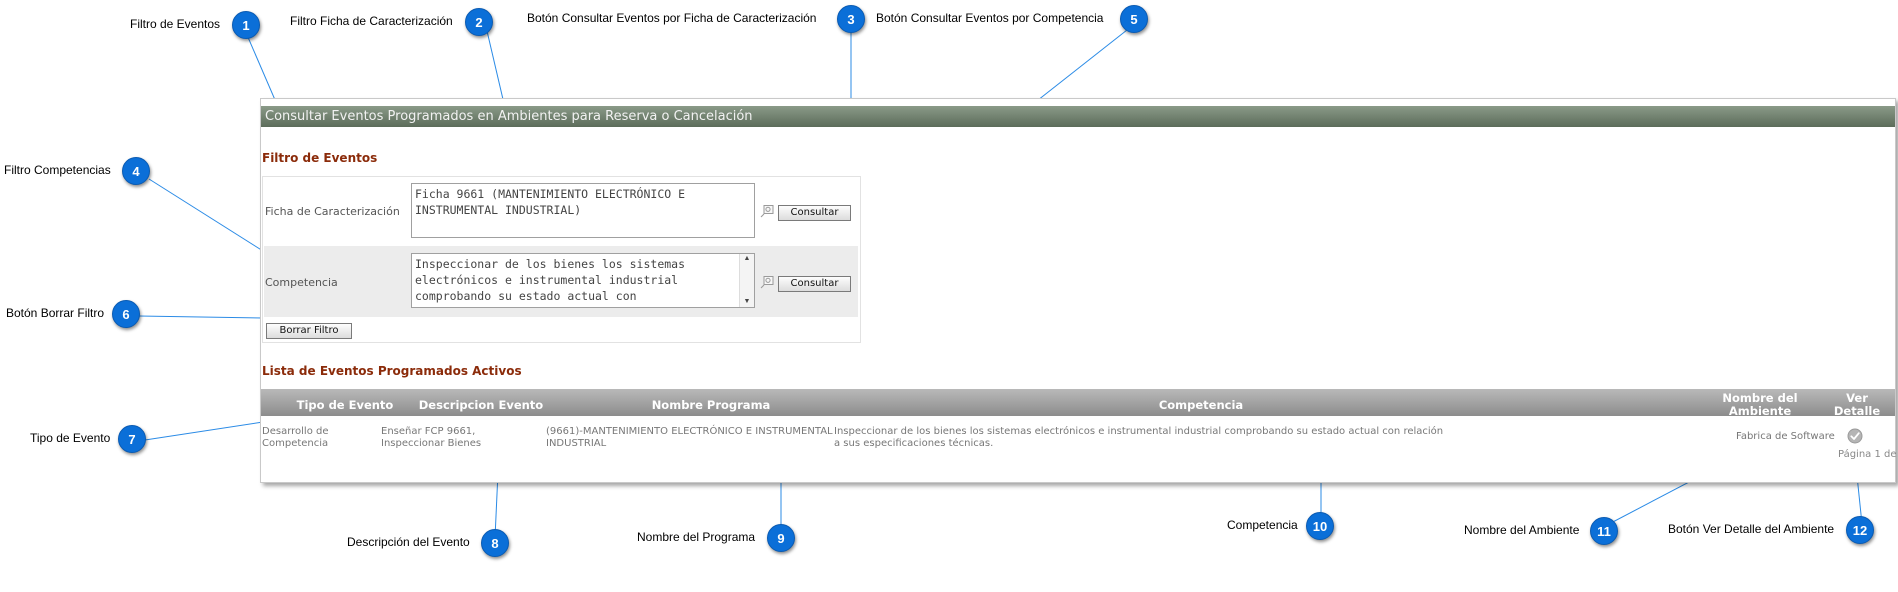 Image resolution: width=1898 pixels, height=592 pixels. What do you see at coordinates (814, 284) in the screenshot?
I see `consultar-competencia-button: Consultar` at bounding box center [814, 284].